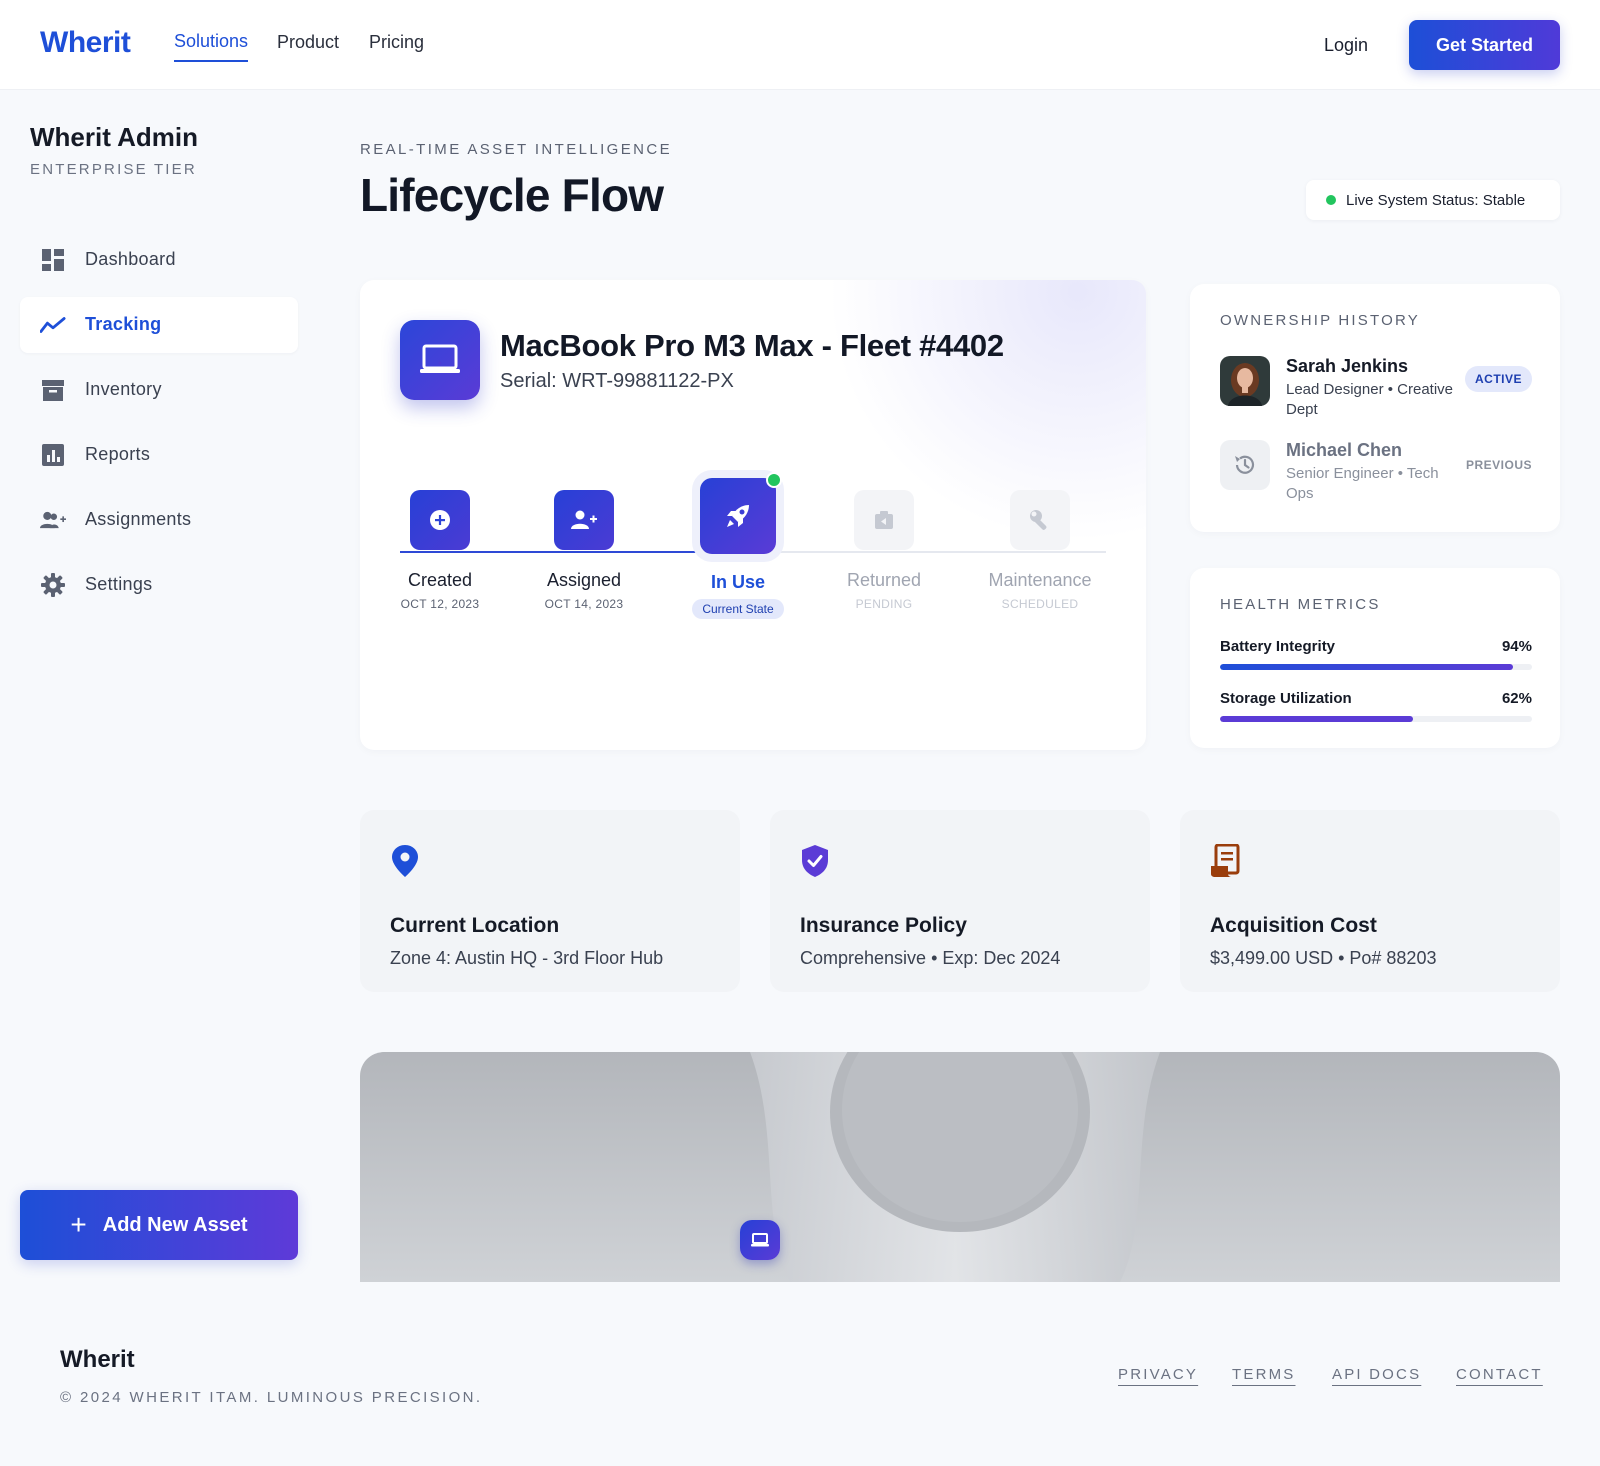  Describe the element at coordinates (1498, 465) in the screenshot. I see `previous-badge: PREVIOUS` at that location.